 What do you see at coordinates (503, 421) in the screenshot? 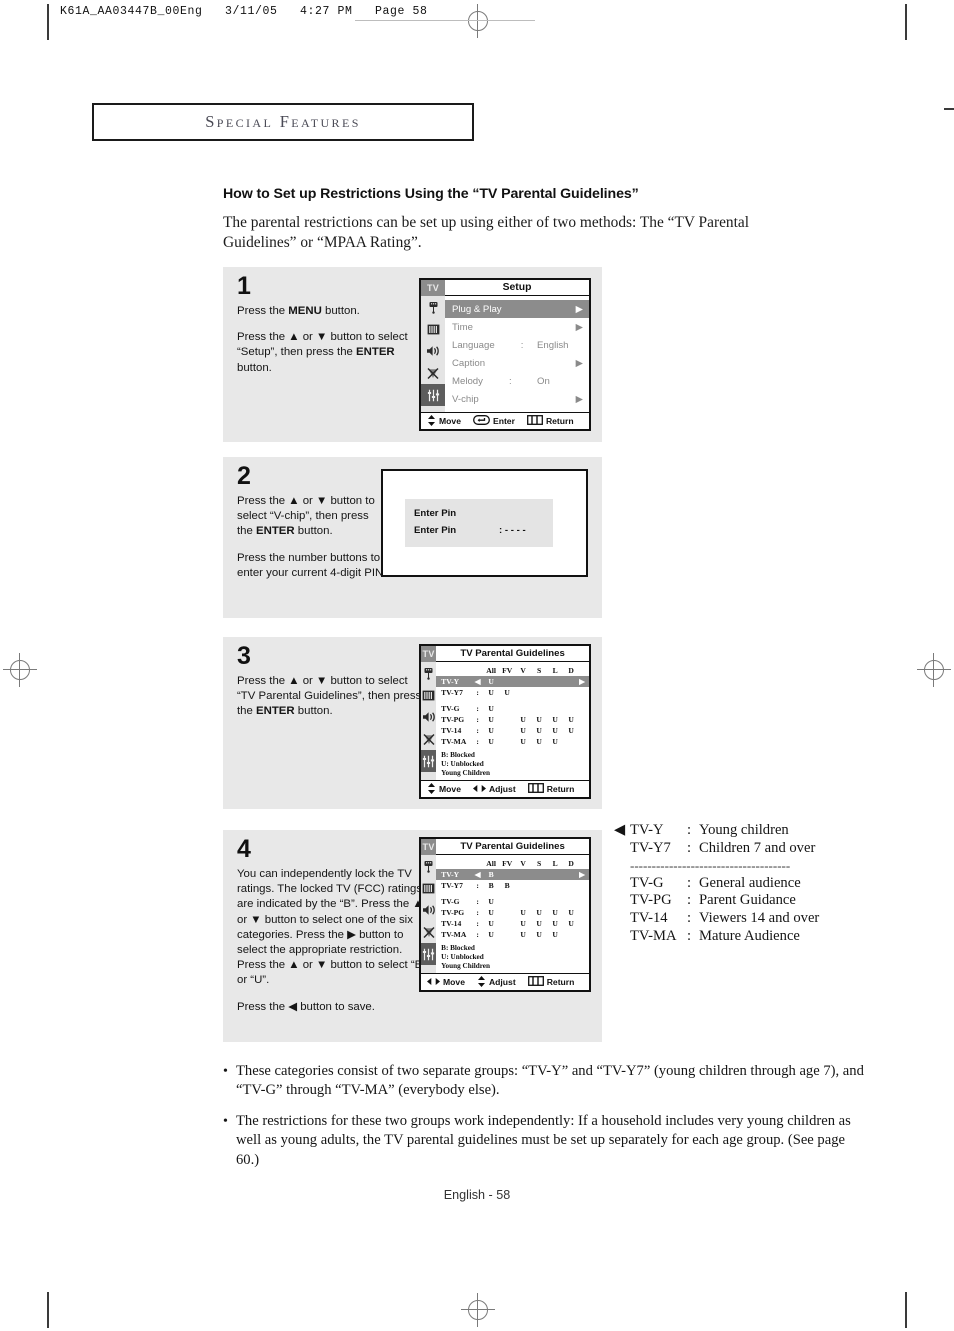
I see `osd-footer-label: Enter` at bounding box center [503, 421].